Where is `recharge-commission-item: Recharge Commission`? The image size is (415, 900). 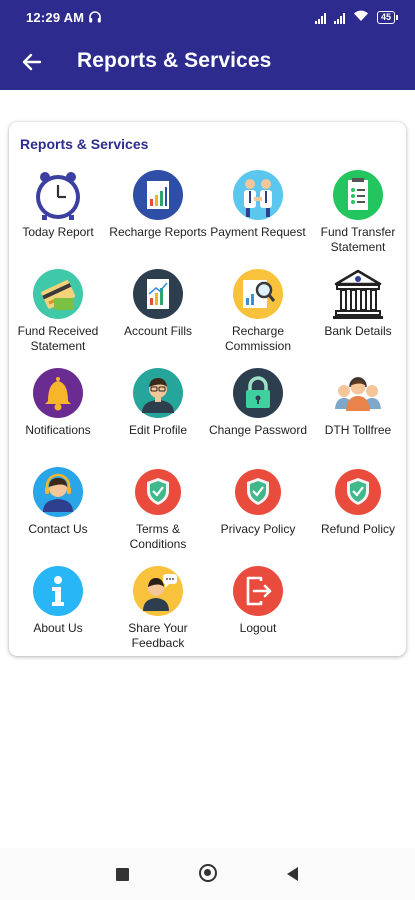 recharge-commission-item: Recharge Commission is located at coordinates (258, 311).